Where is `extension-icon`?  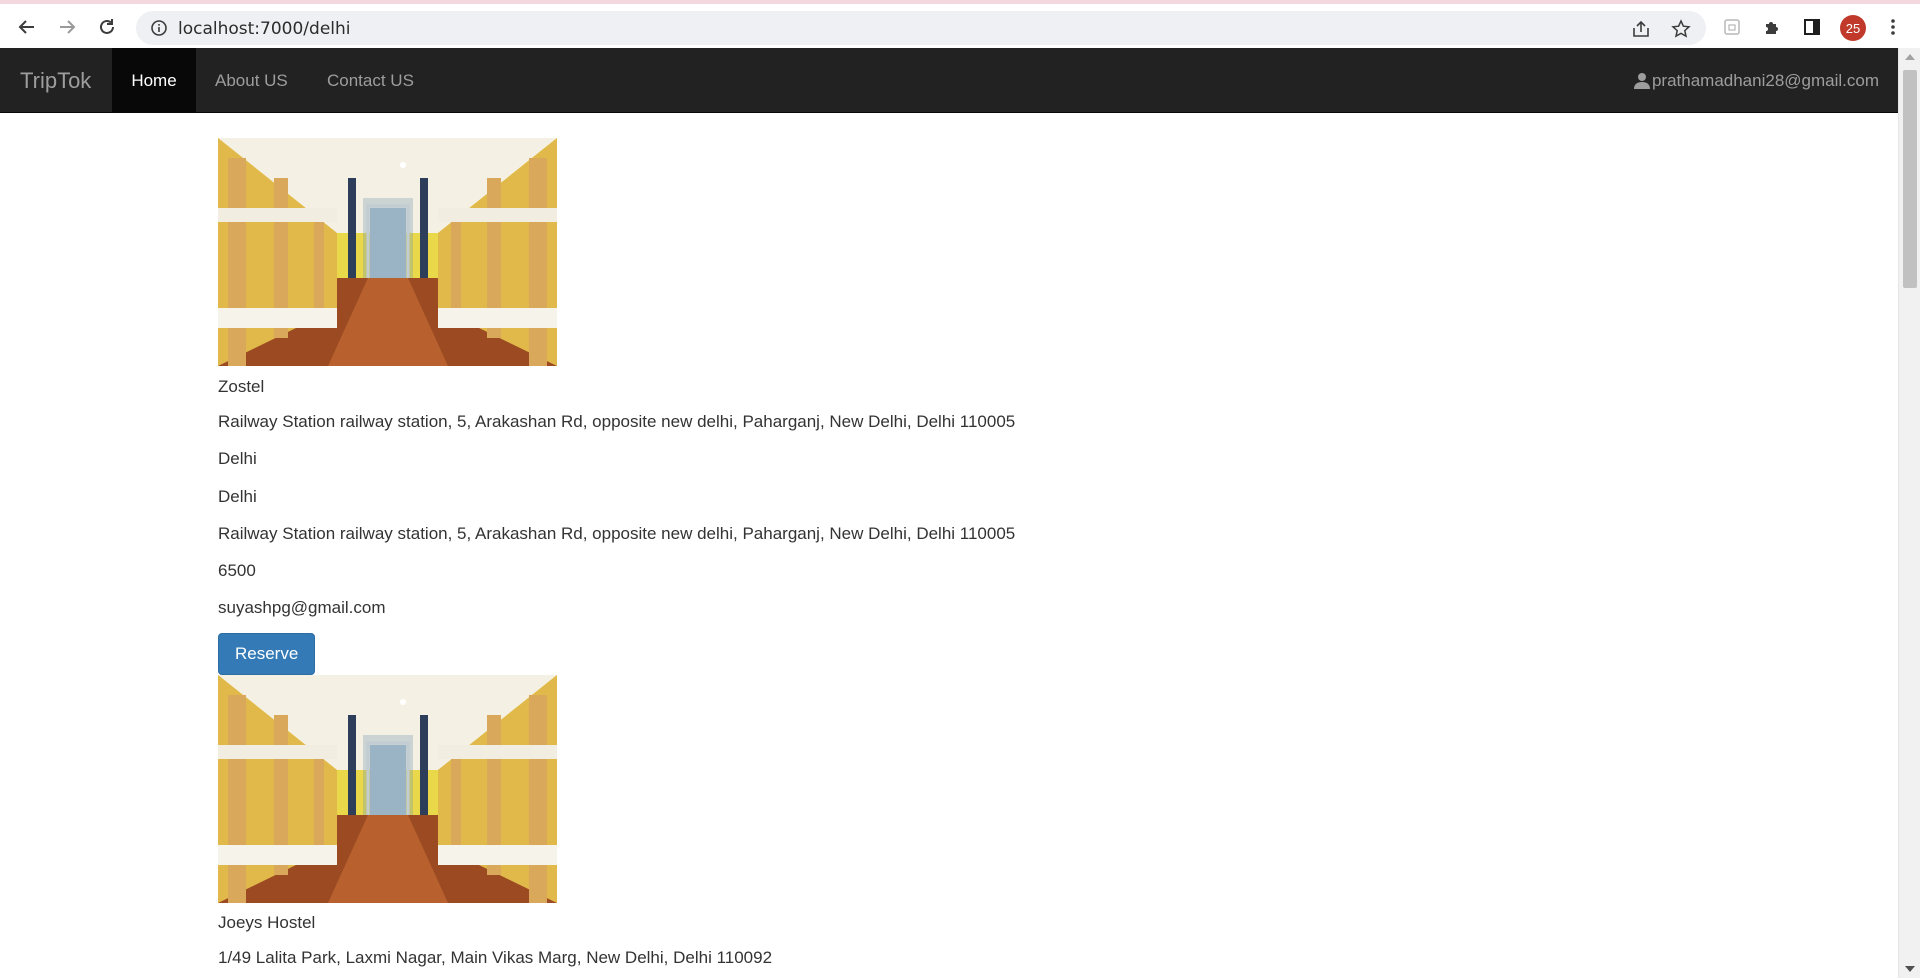 extension-icon is located at coordinates (1732, 27).